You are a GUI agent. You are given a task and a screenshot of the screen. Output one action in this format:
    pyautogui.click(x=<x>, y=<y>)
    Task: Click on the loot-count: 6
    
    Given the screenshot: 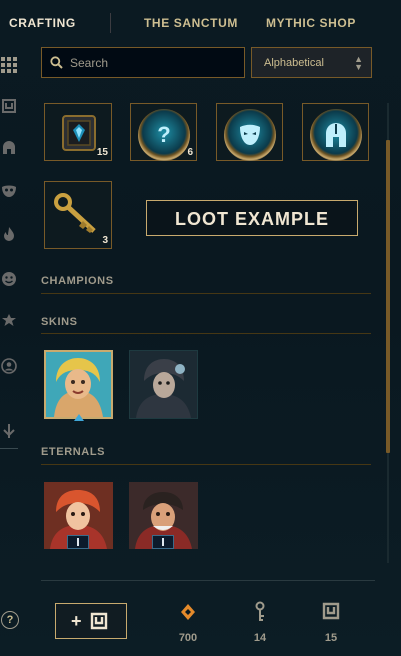 What is the action you would take?
    pyautogui.click(x=190, y=152)
    